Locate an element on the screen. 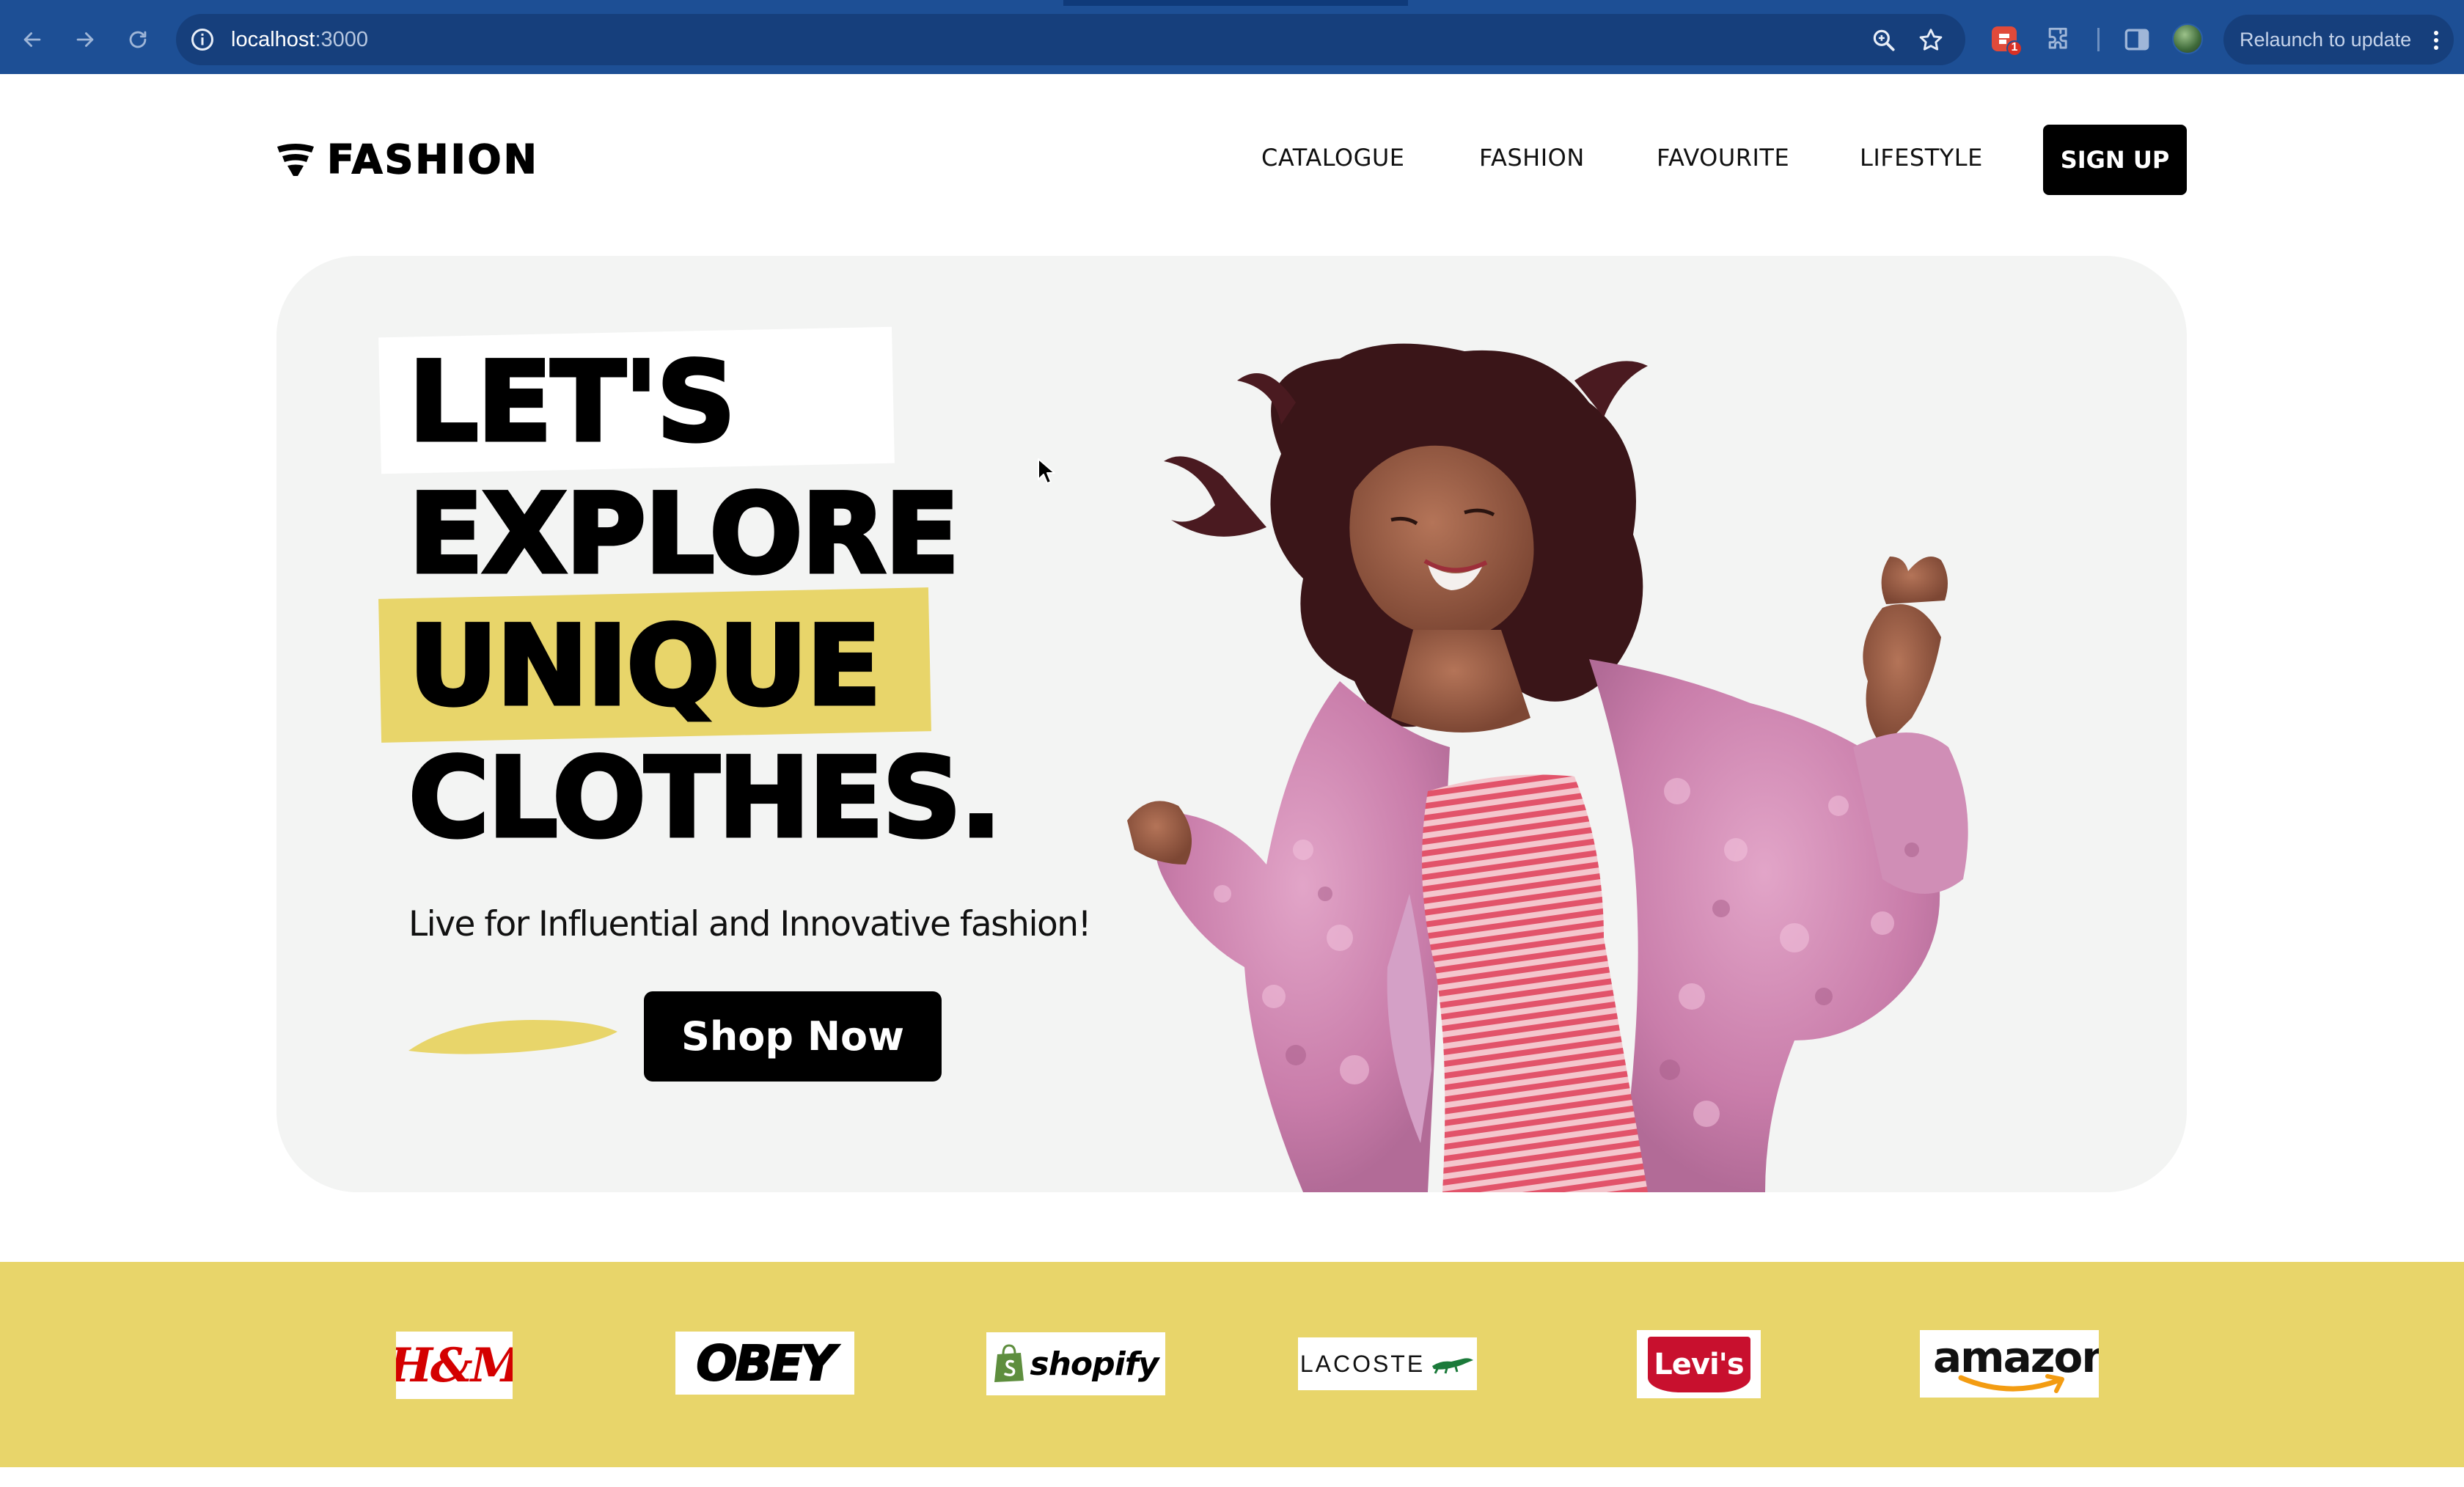  shop-now-button: Shop Now is located at coordinates (793, 1036).